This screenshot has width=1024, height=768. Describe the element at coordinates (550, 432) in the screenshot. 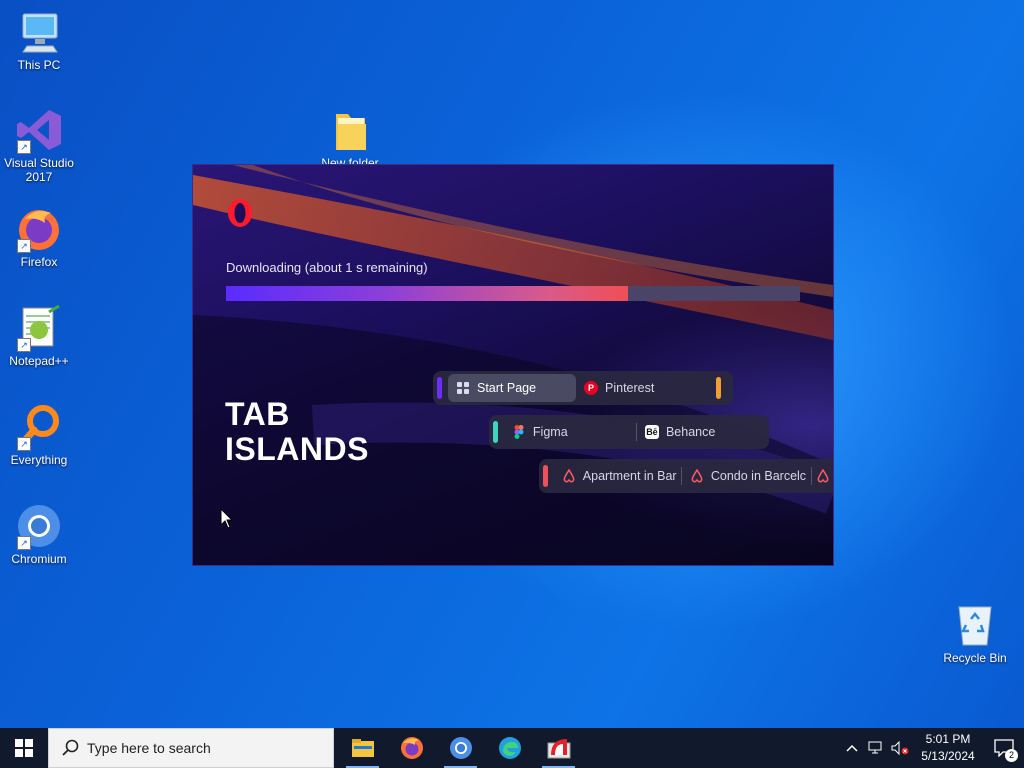

I see `tab-label: Figma` at that location.